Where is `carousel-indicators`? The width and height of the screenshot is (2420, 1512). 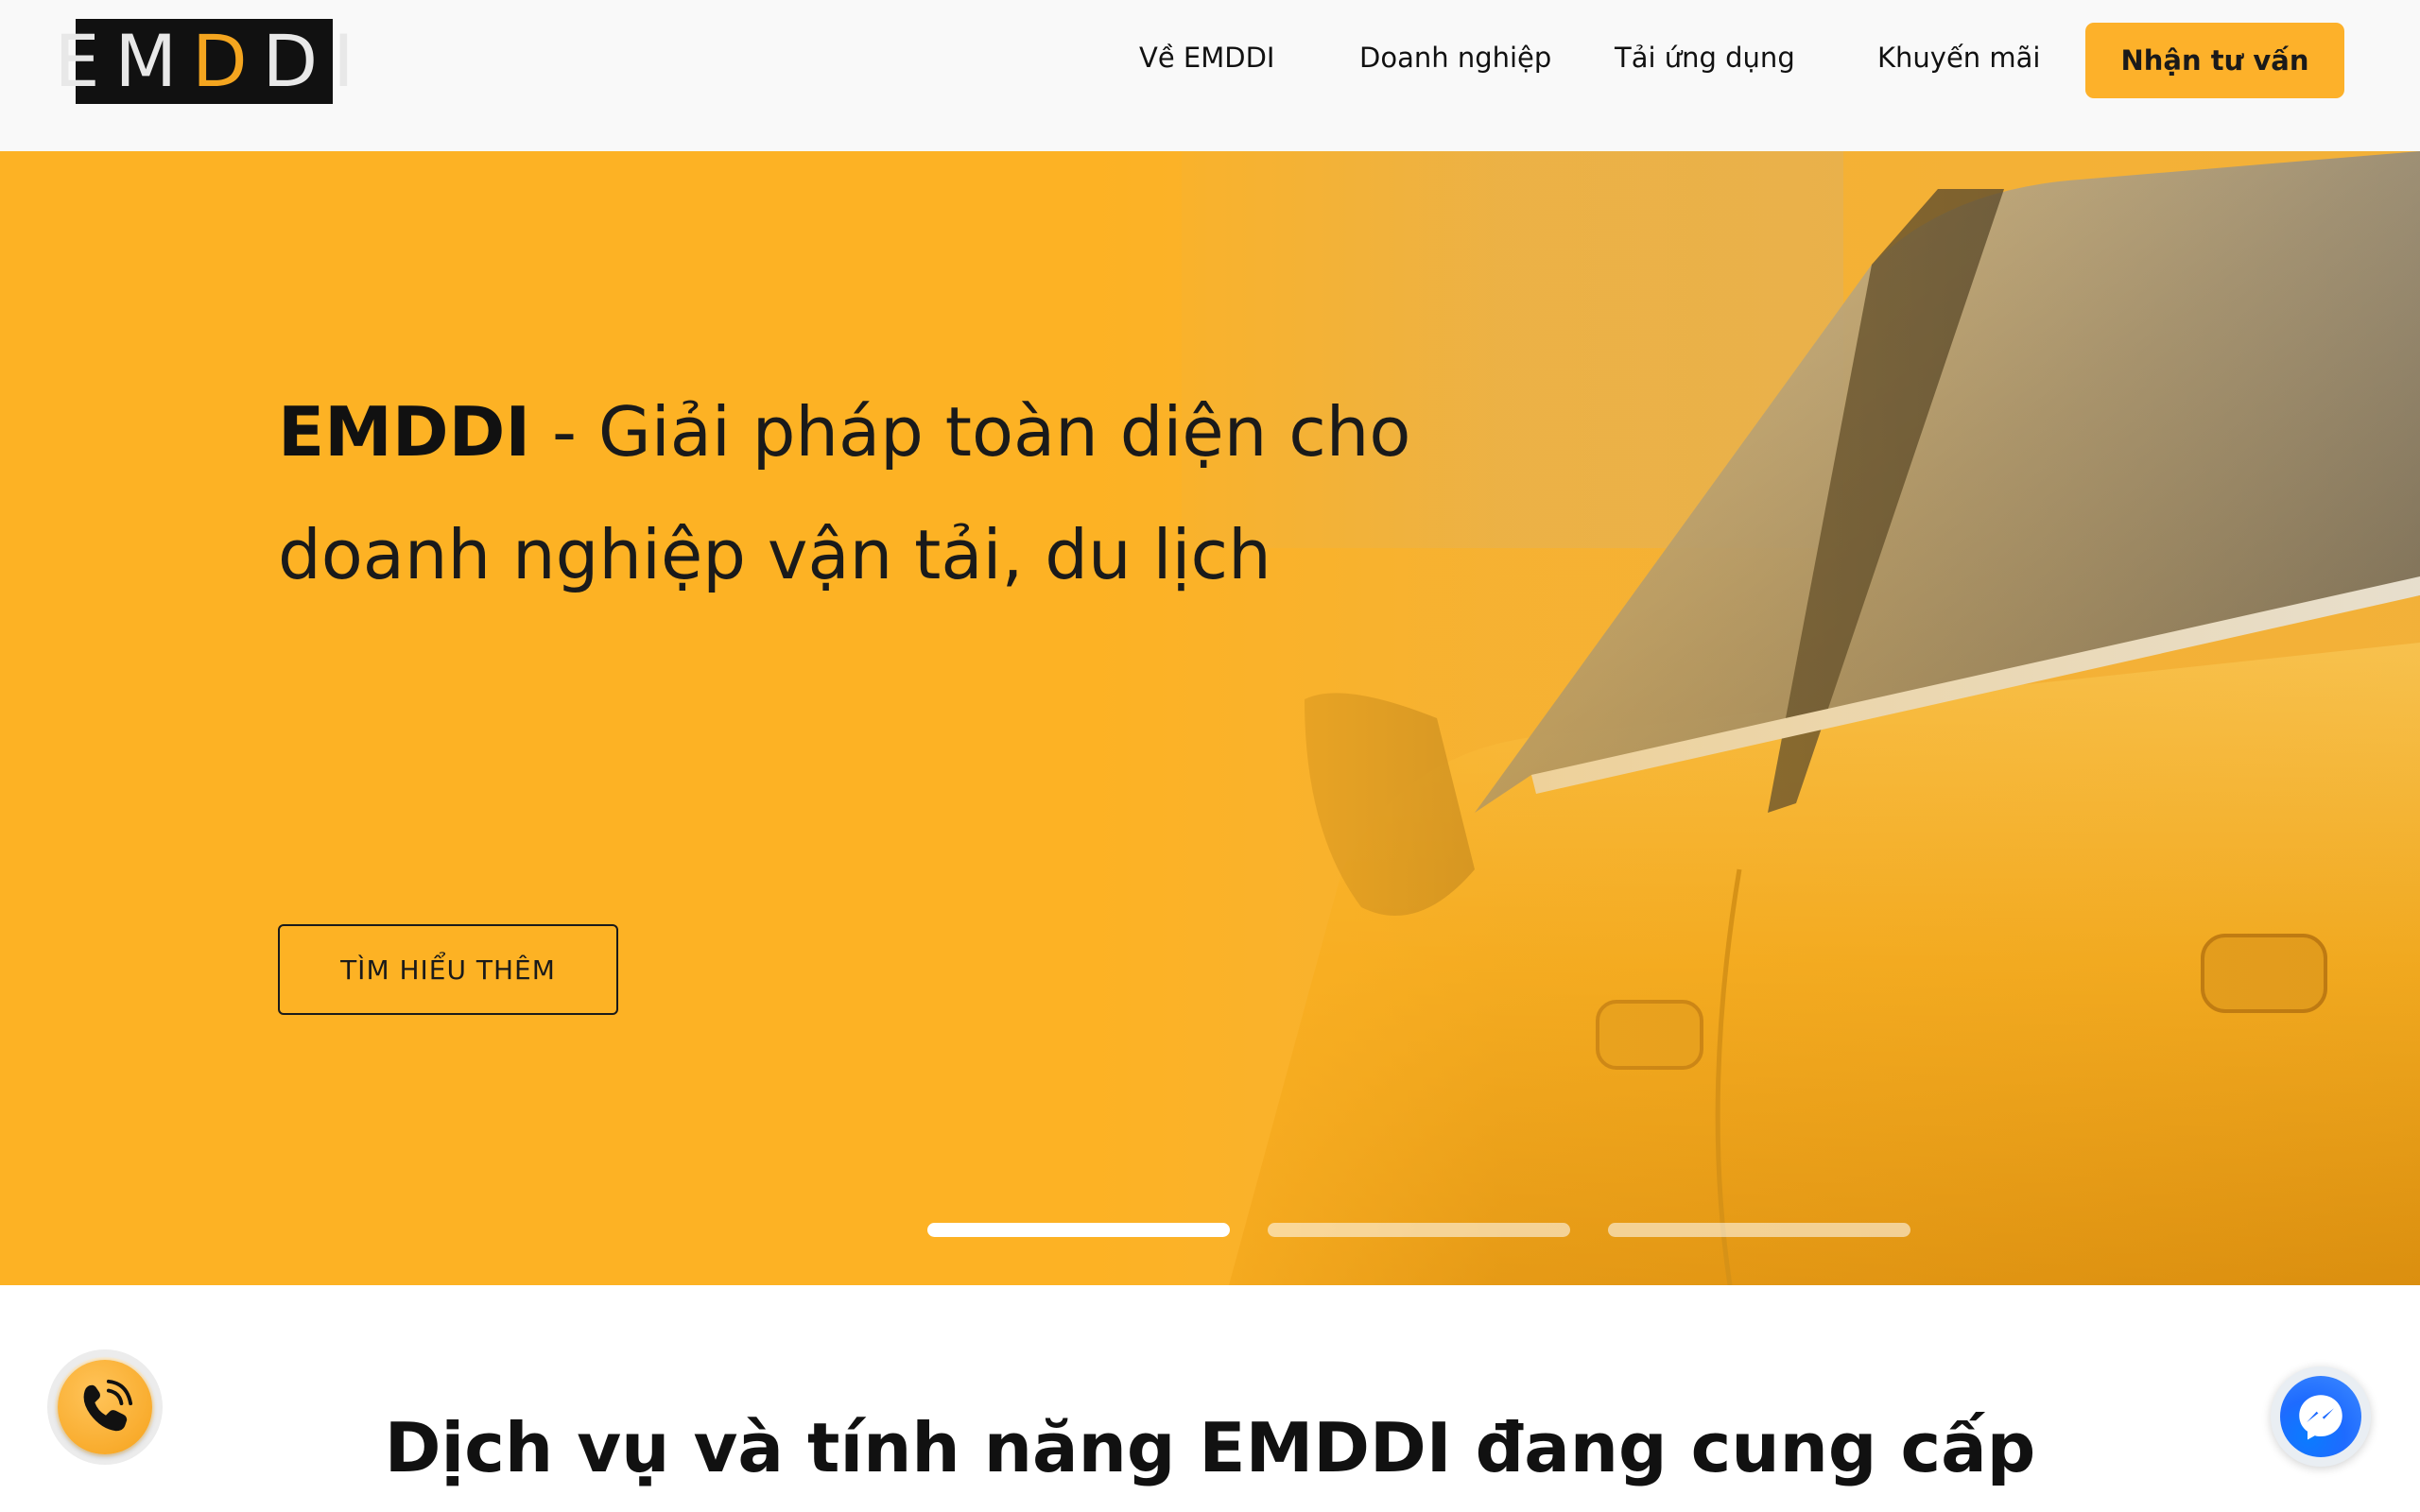 carousel-indicators is located at coordinates (1210, 1230).